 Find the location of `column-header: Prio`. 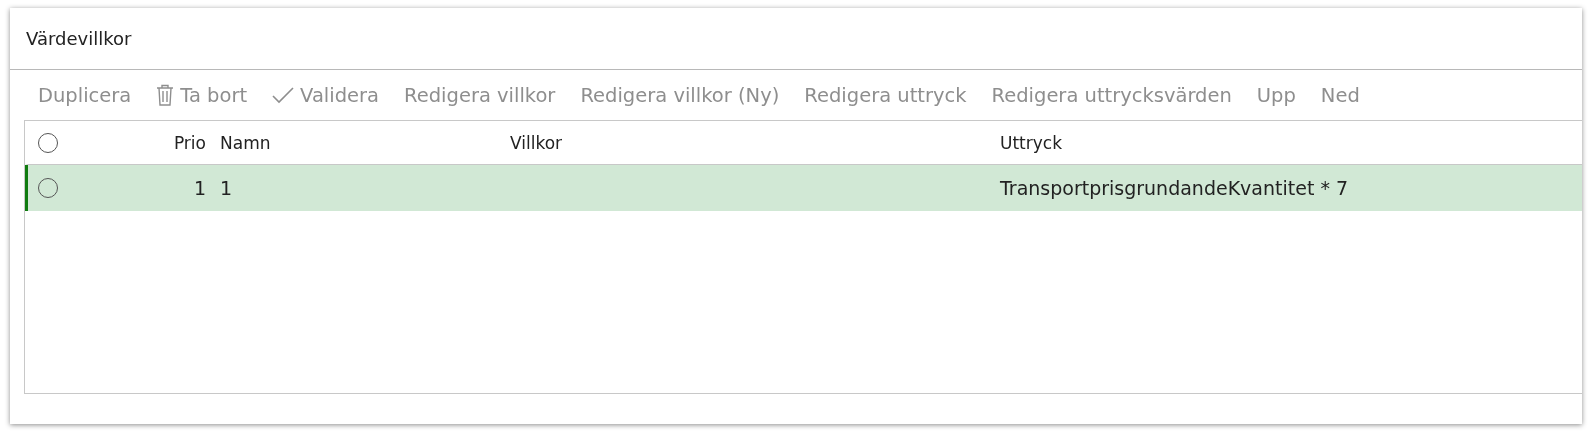

column-header: Prio is located at coordinates (149, 142).